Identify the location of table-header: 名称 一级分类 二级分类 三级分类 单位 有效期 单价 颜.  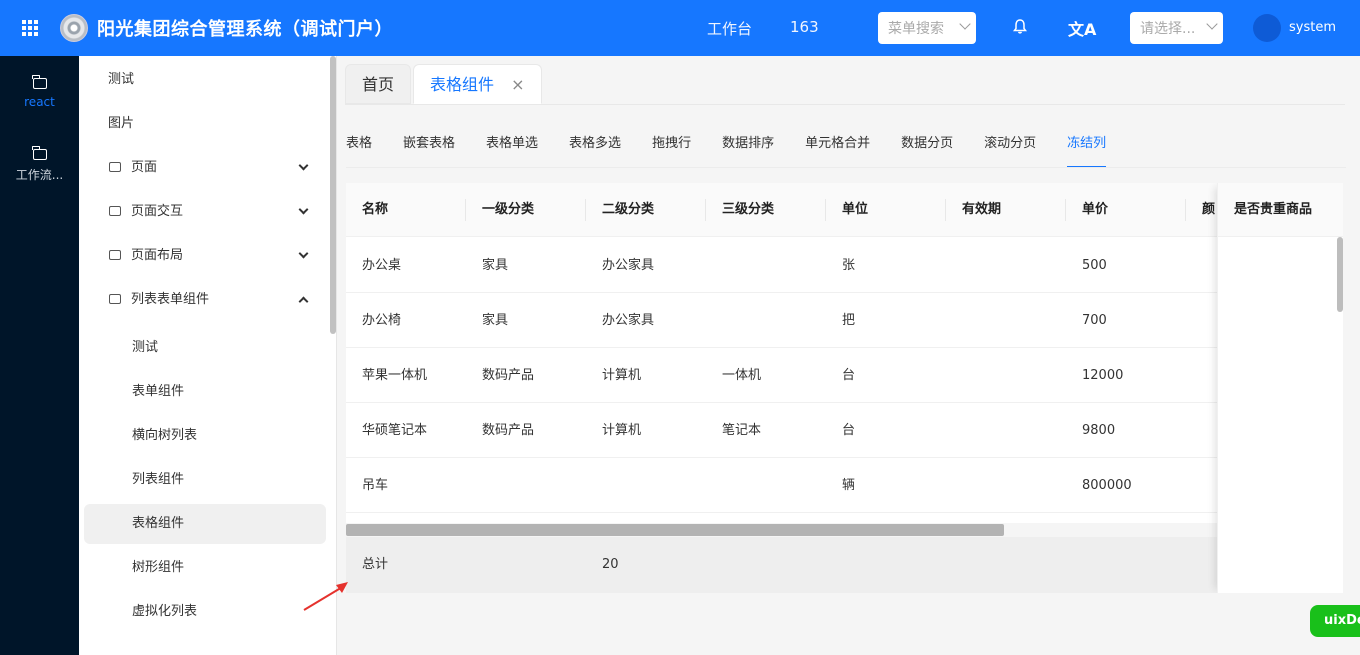
(844, 210).